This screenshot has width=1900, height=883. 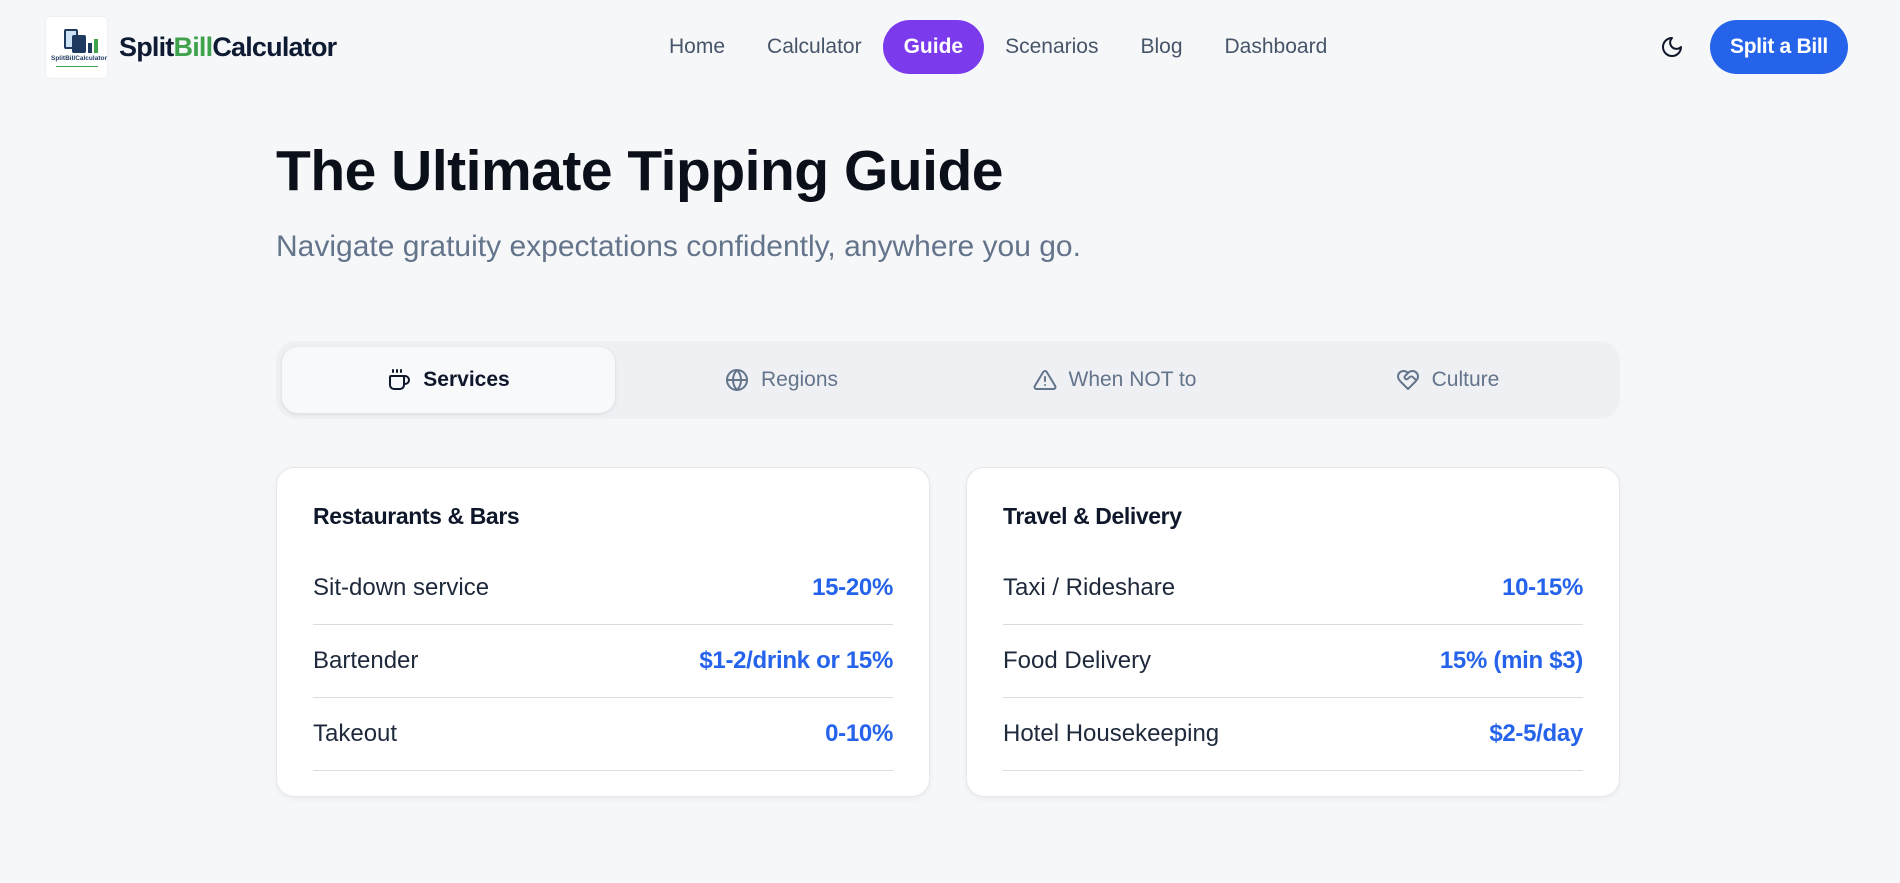 What do you see at coordinates (796, 660) in the screenshot?
I see `tip-row-value: $1-2/drink or 15%` at bounding box center [796, 660].